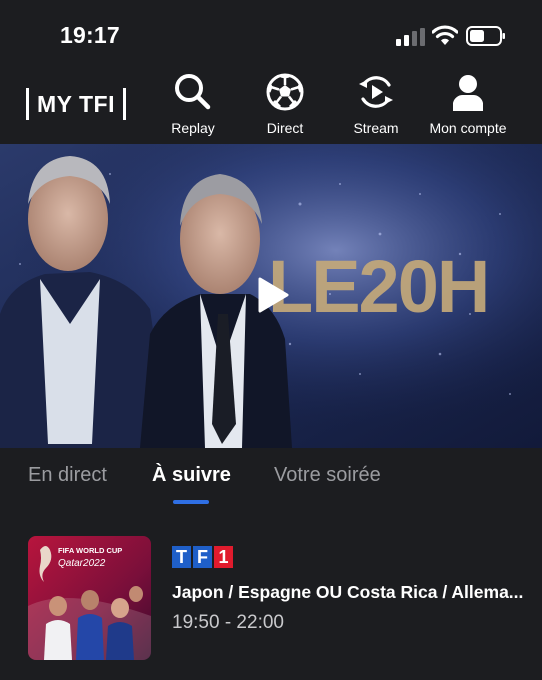 This screenshot has height=680, width=542. What do you see at coordinates (485, 36) in the screenshot?
I see `battery-icon` at bounding box center [485, 36].